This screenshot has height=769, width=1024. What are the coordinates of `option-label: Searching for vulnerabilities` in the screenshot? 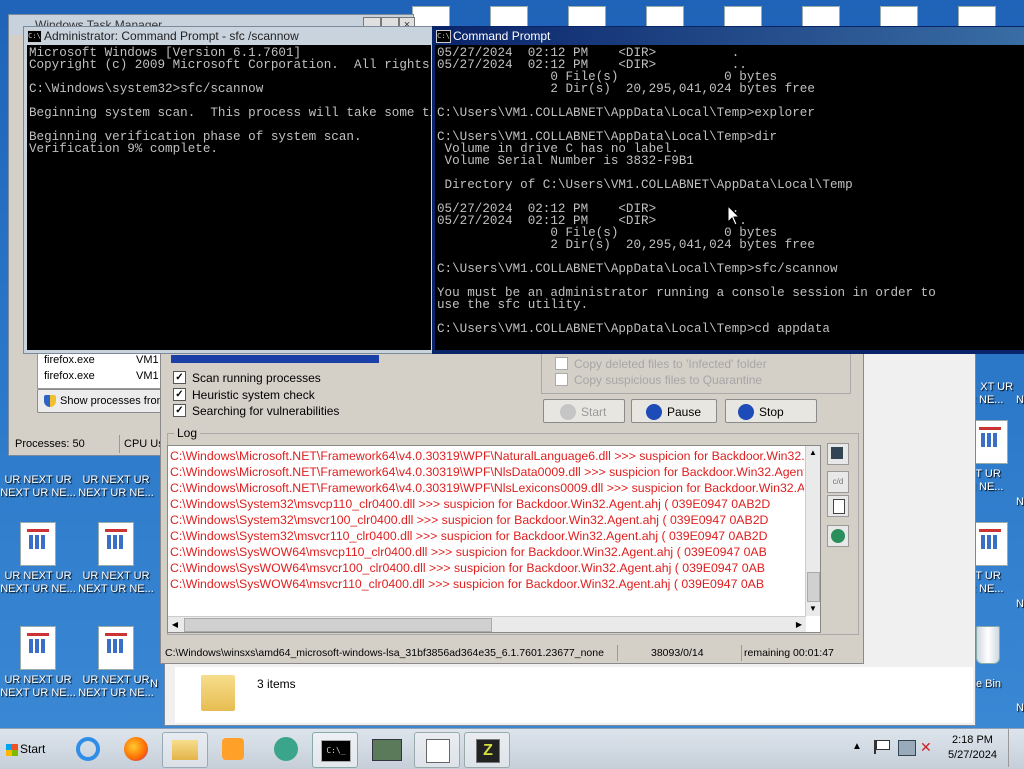 It's located at (266, 411).